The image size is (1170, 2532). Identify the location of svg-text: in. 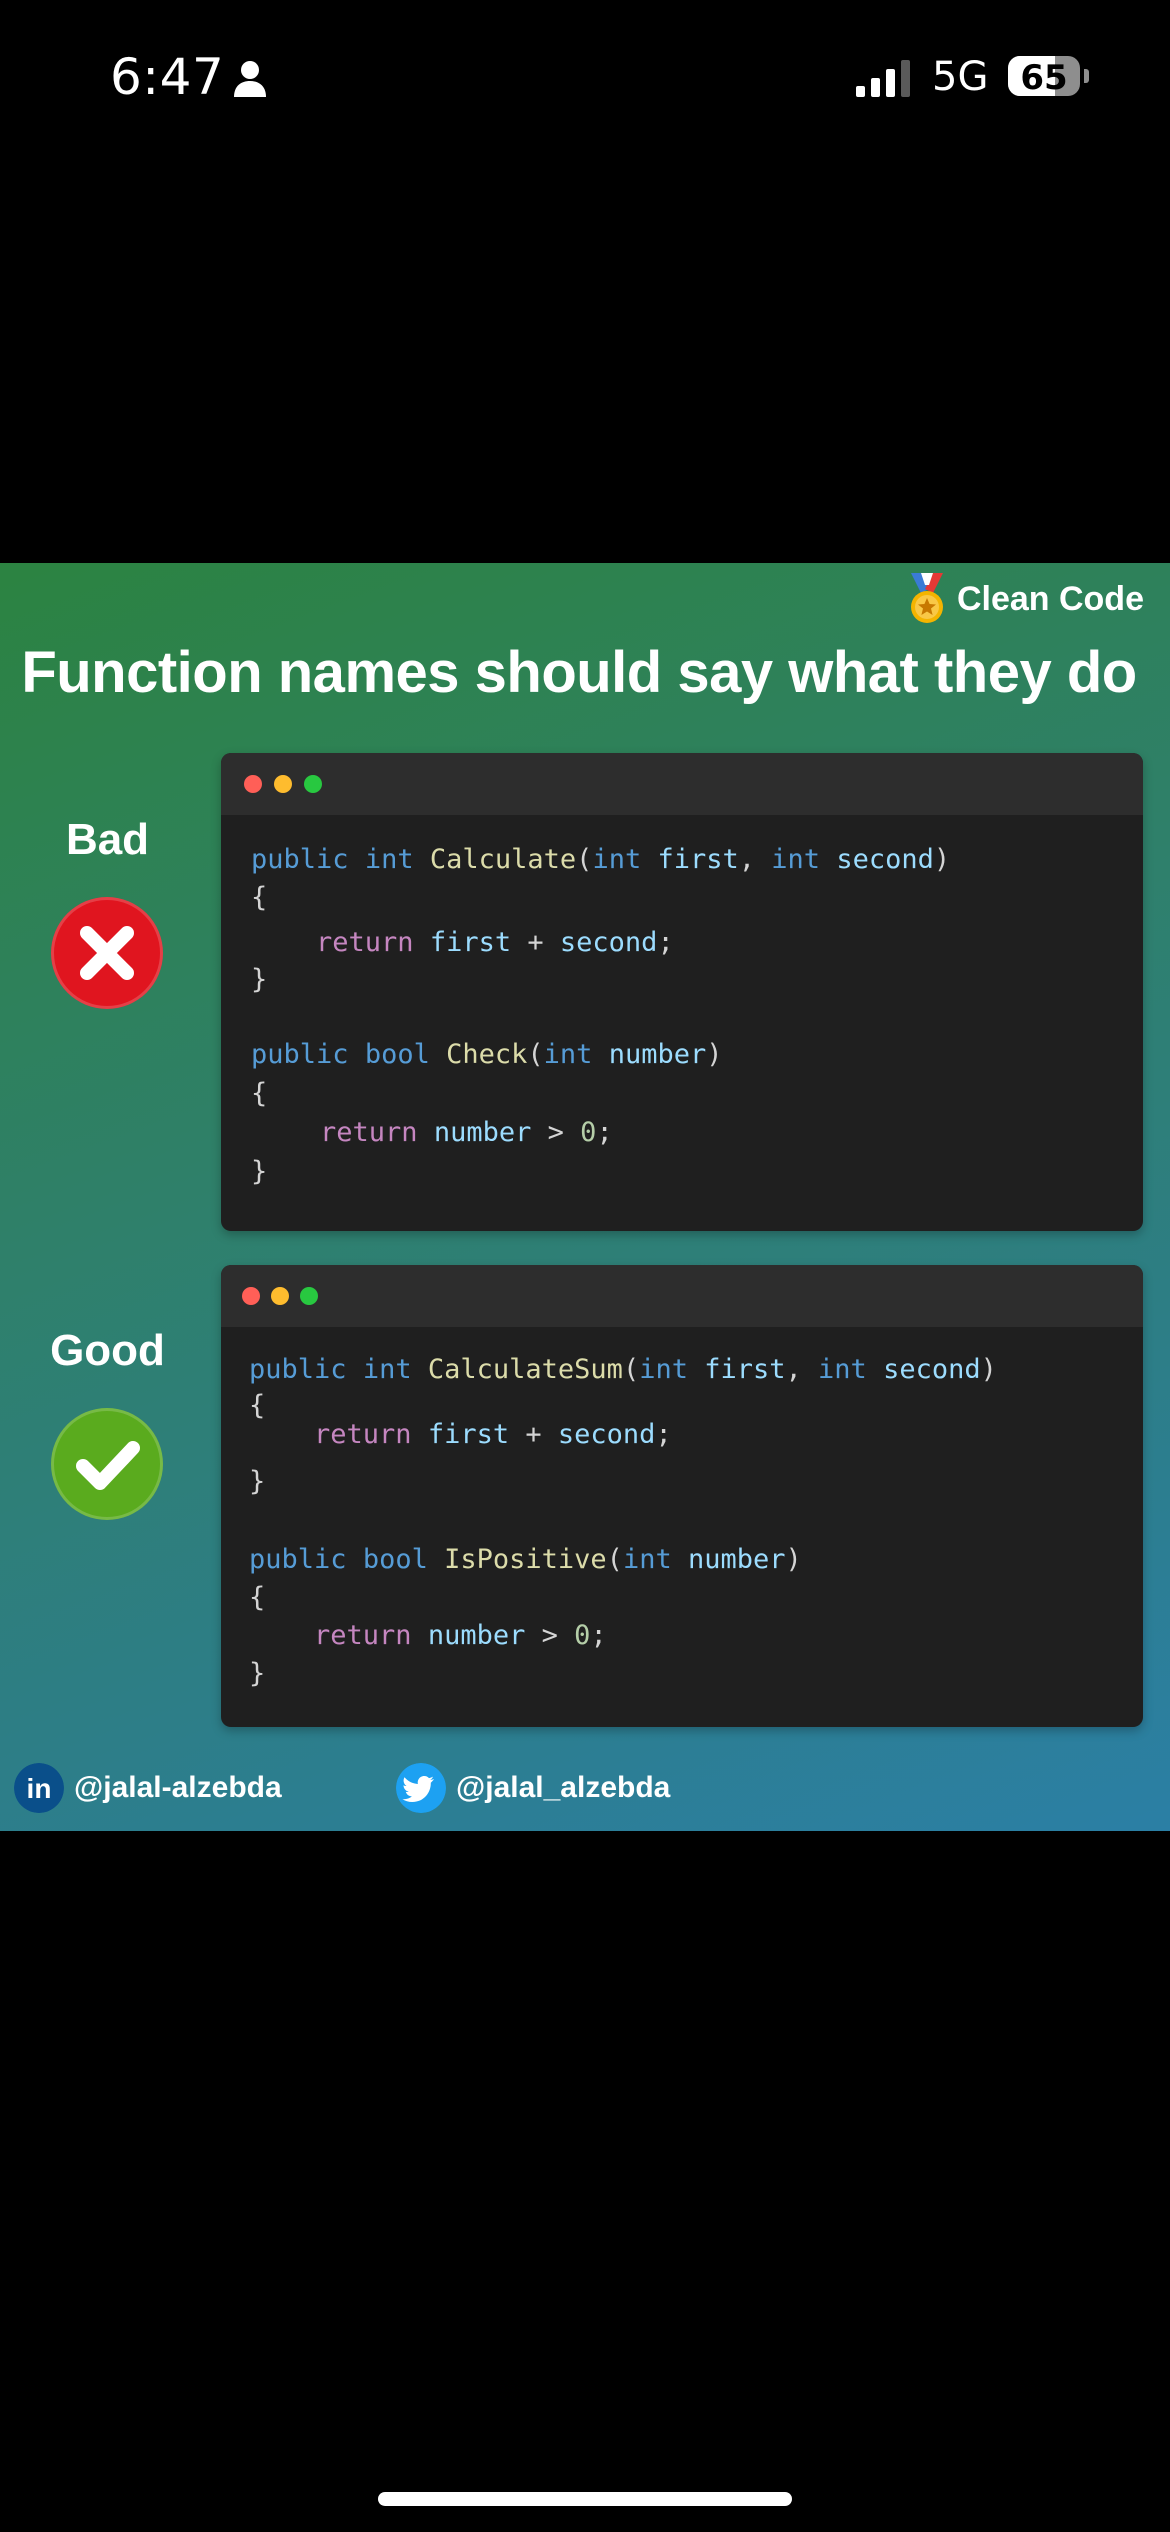
(39, 1788).